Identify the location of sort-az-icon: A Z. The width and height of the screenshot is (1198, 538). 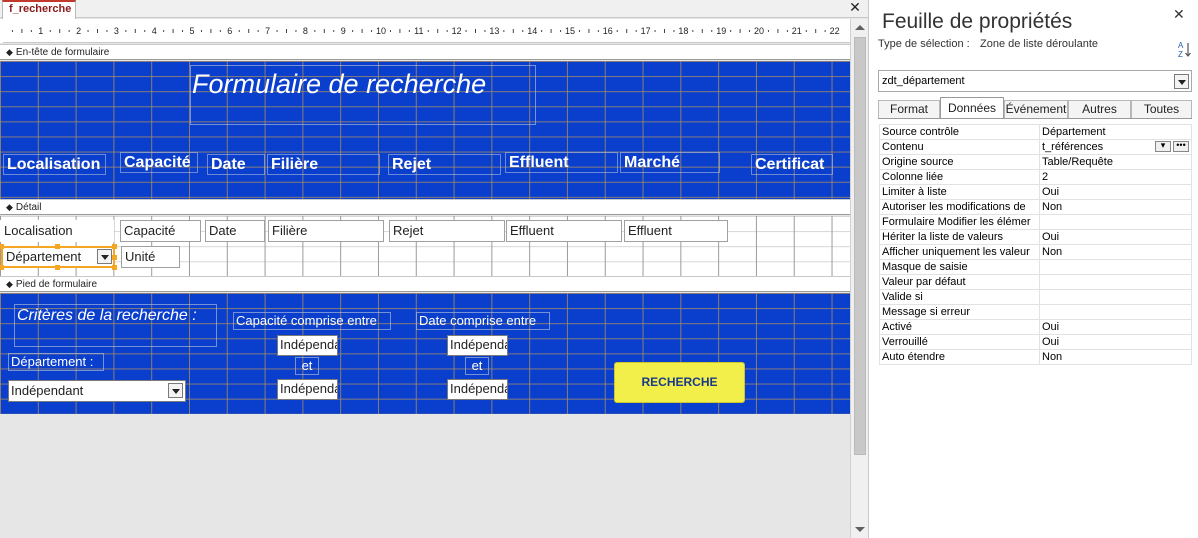
(1184, 50).